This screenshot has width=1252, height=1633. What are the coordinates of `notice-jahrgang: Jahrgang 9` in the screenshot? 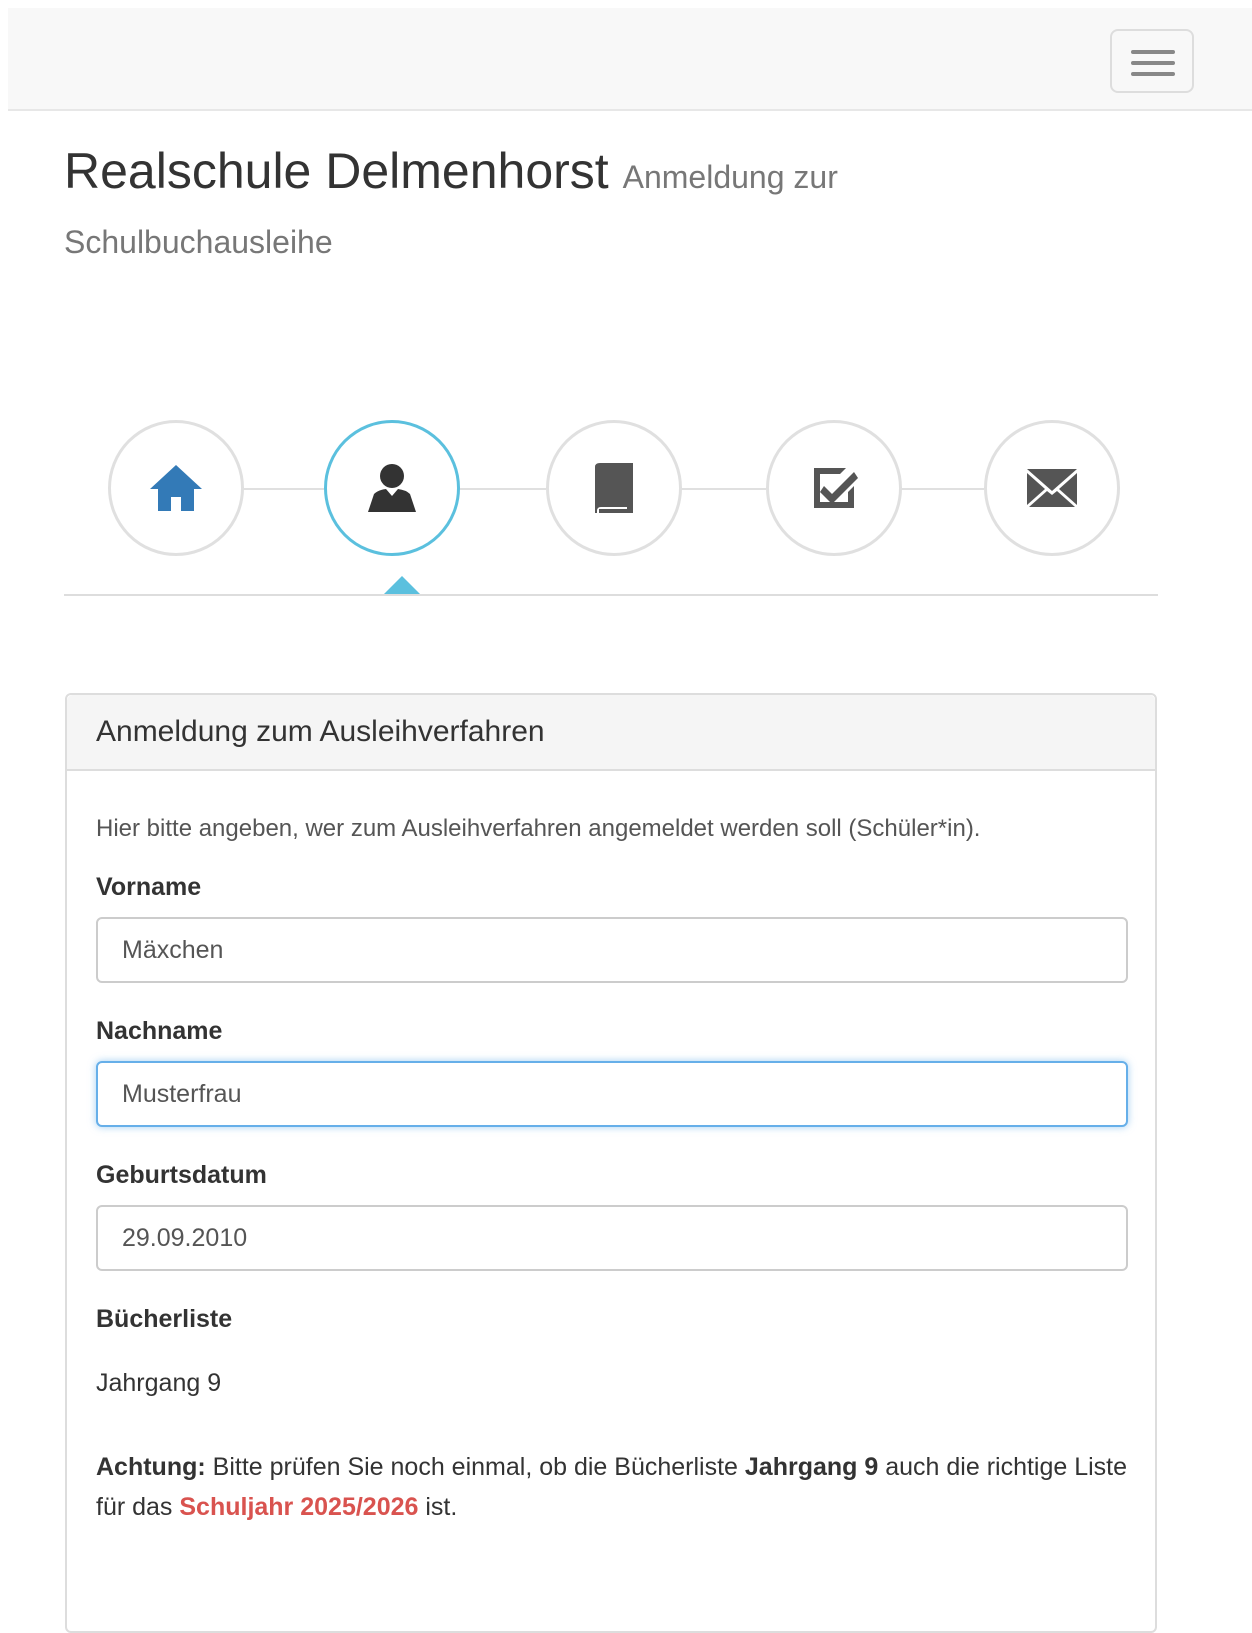 It's located at (811, 1467).